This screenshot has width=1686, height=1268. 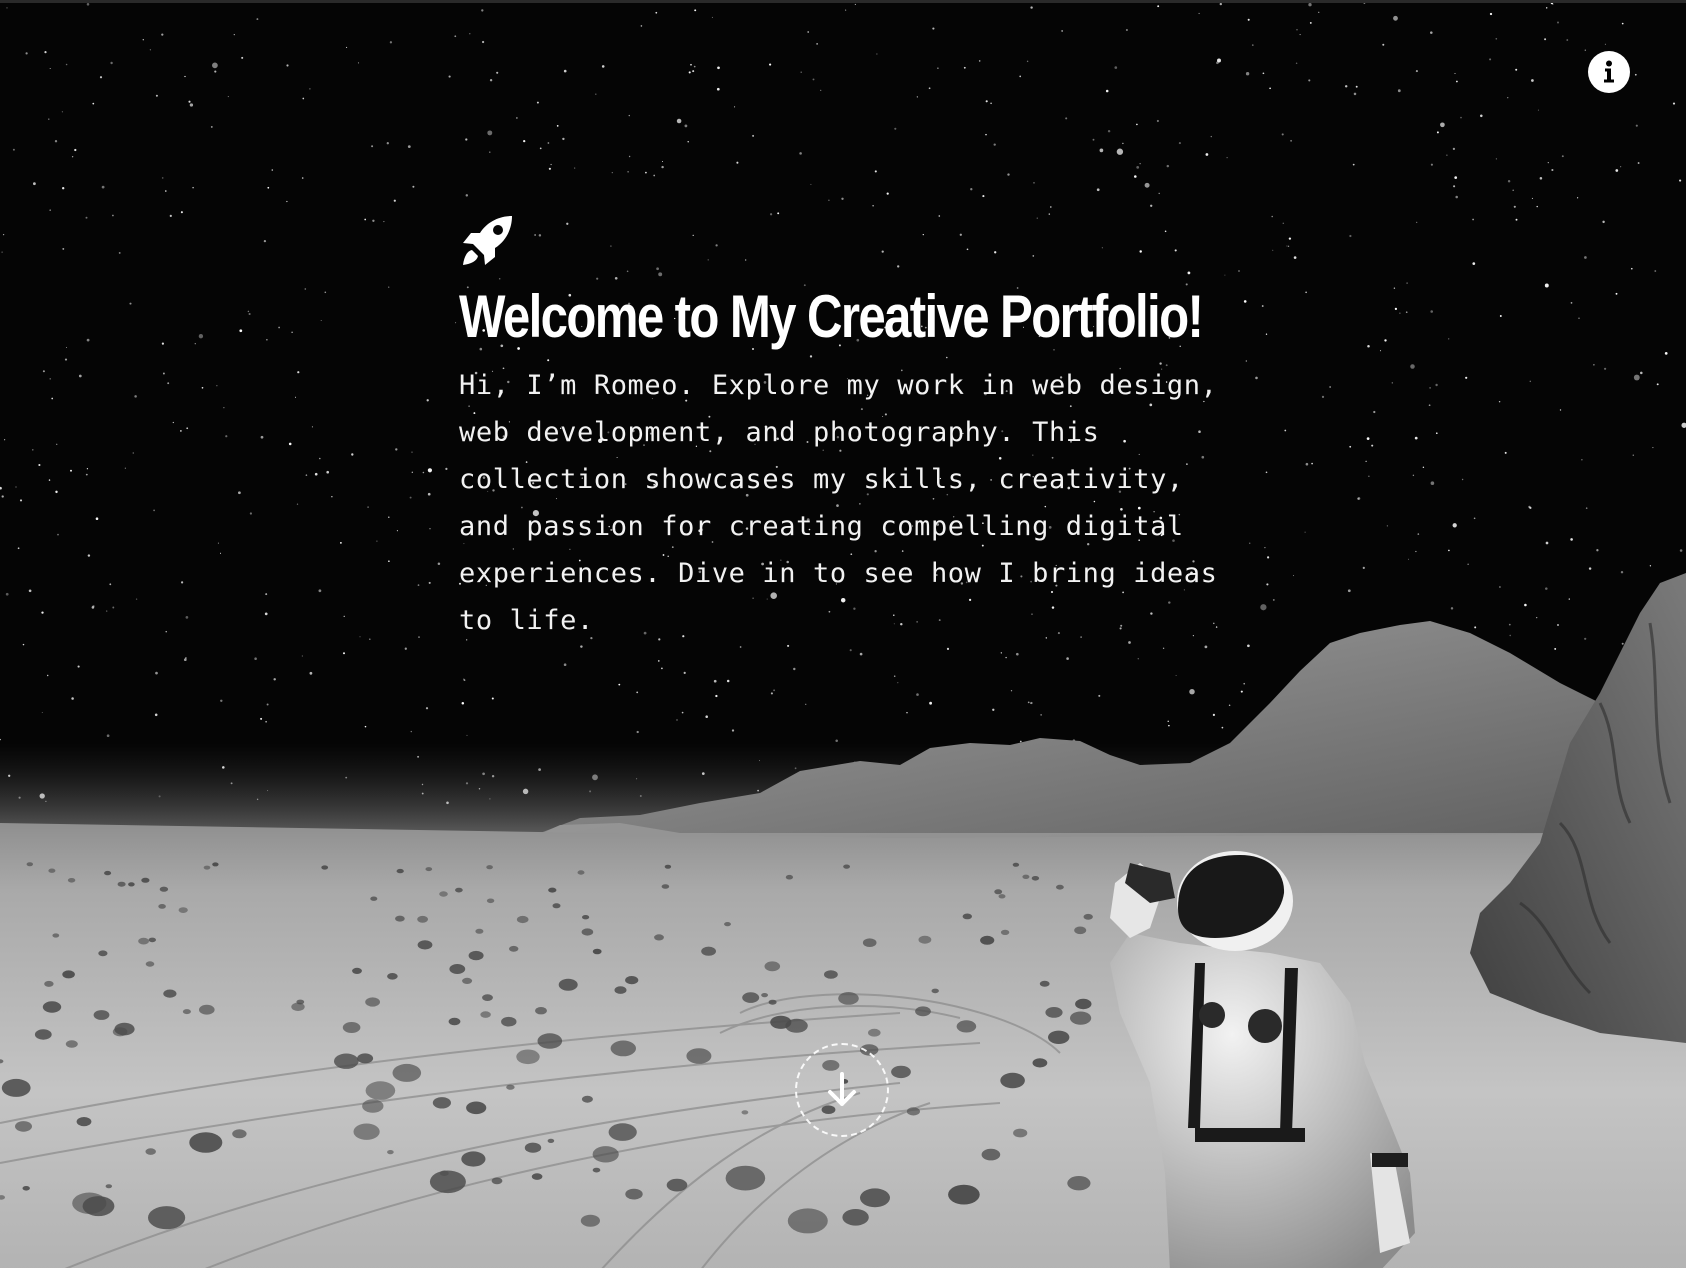 I want to click on scroll-down-button, so click(x=842, y=1090).